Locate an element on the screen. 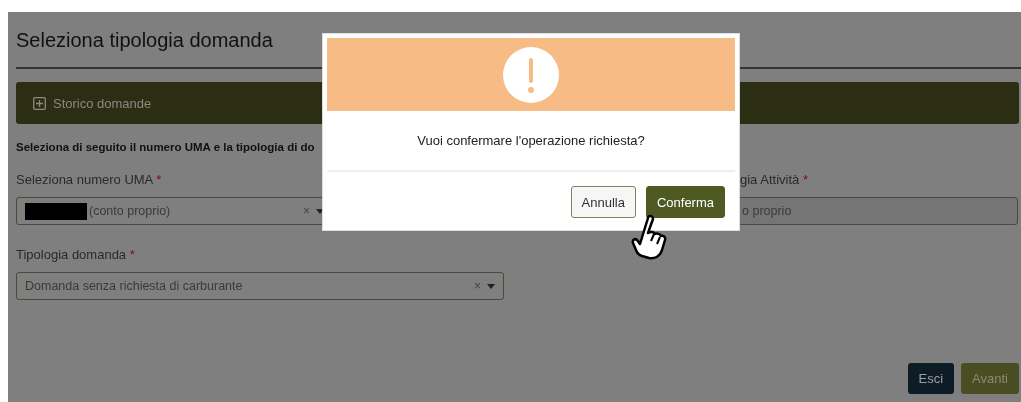 The image size is (1021, 402). page-title: Seleziona tipologia domanda is located at coordinates (145, 41).